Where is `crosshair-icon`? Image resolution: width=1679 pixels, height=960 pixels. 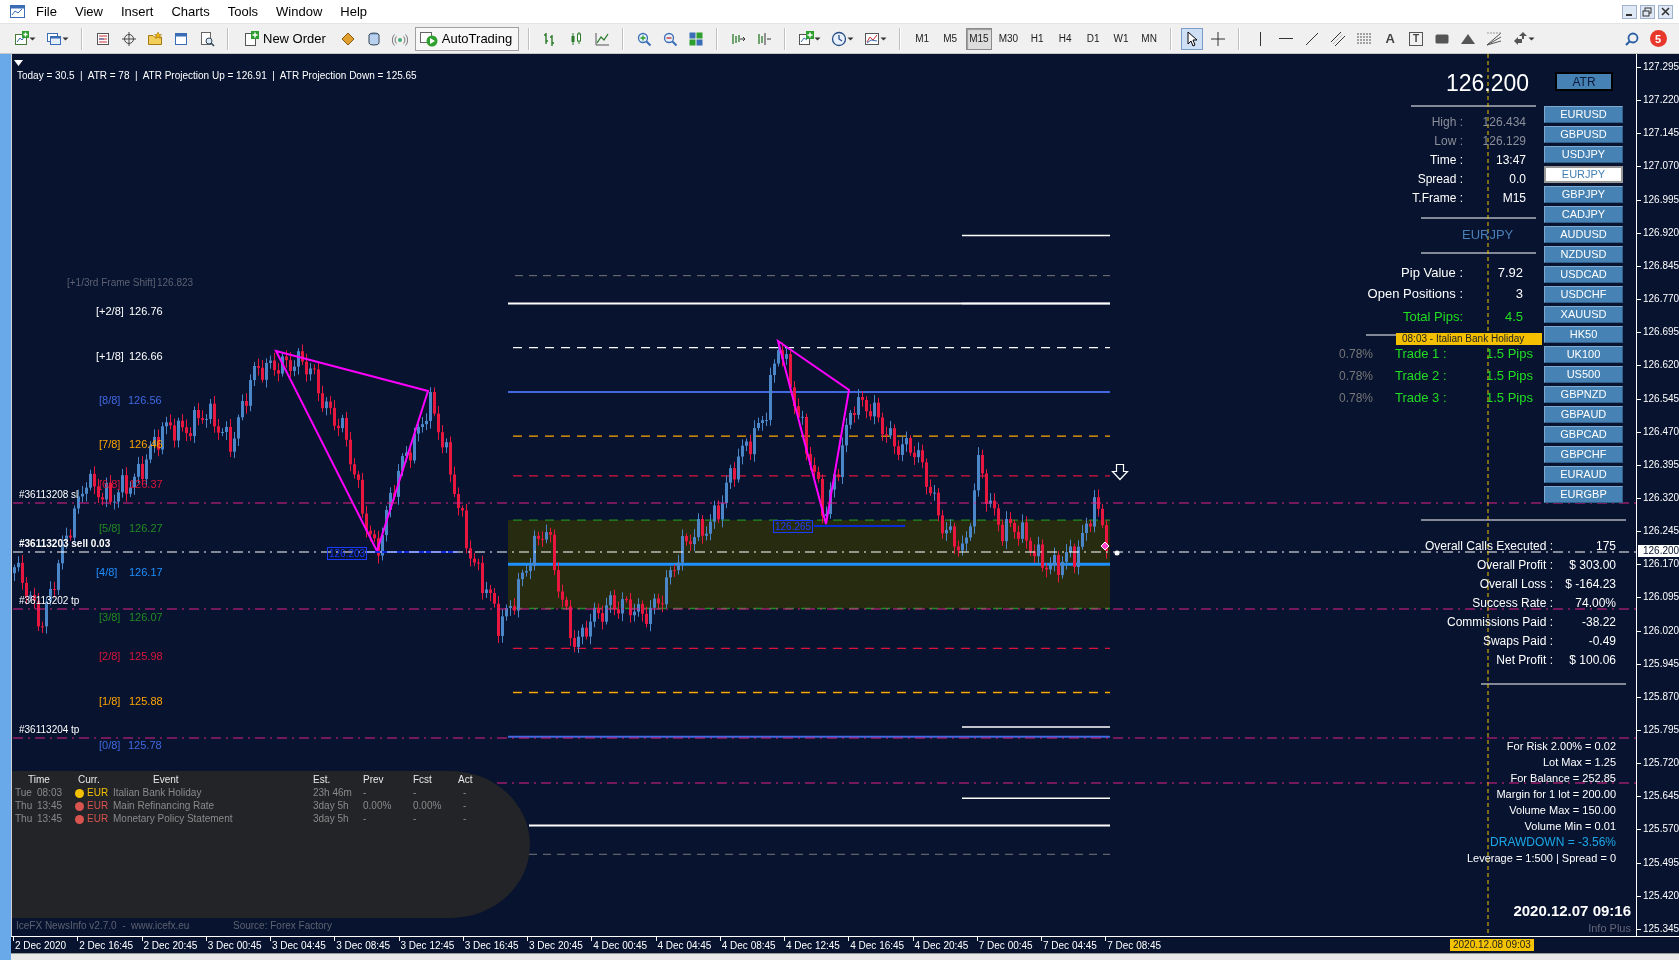 crosshair-icon is located at coordinates (129, 38).